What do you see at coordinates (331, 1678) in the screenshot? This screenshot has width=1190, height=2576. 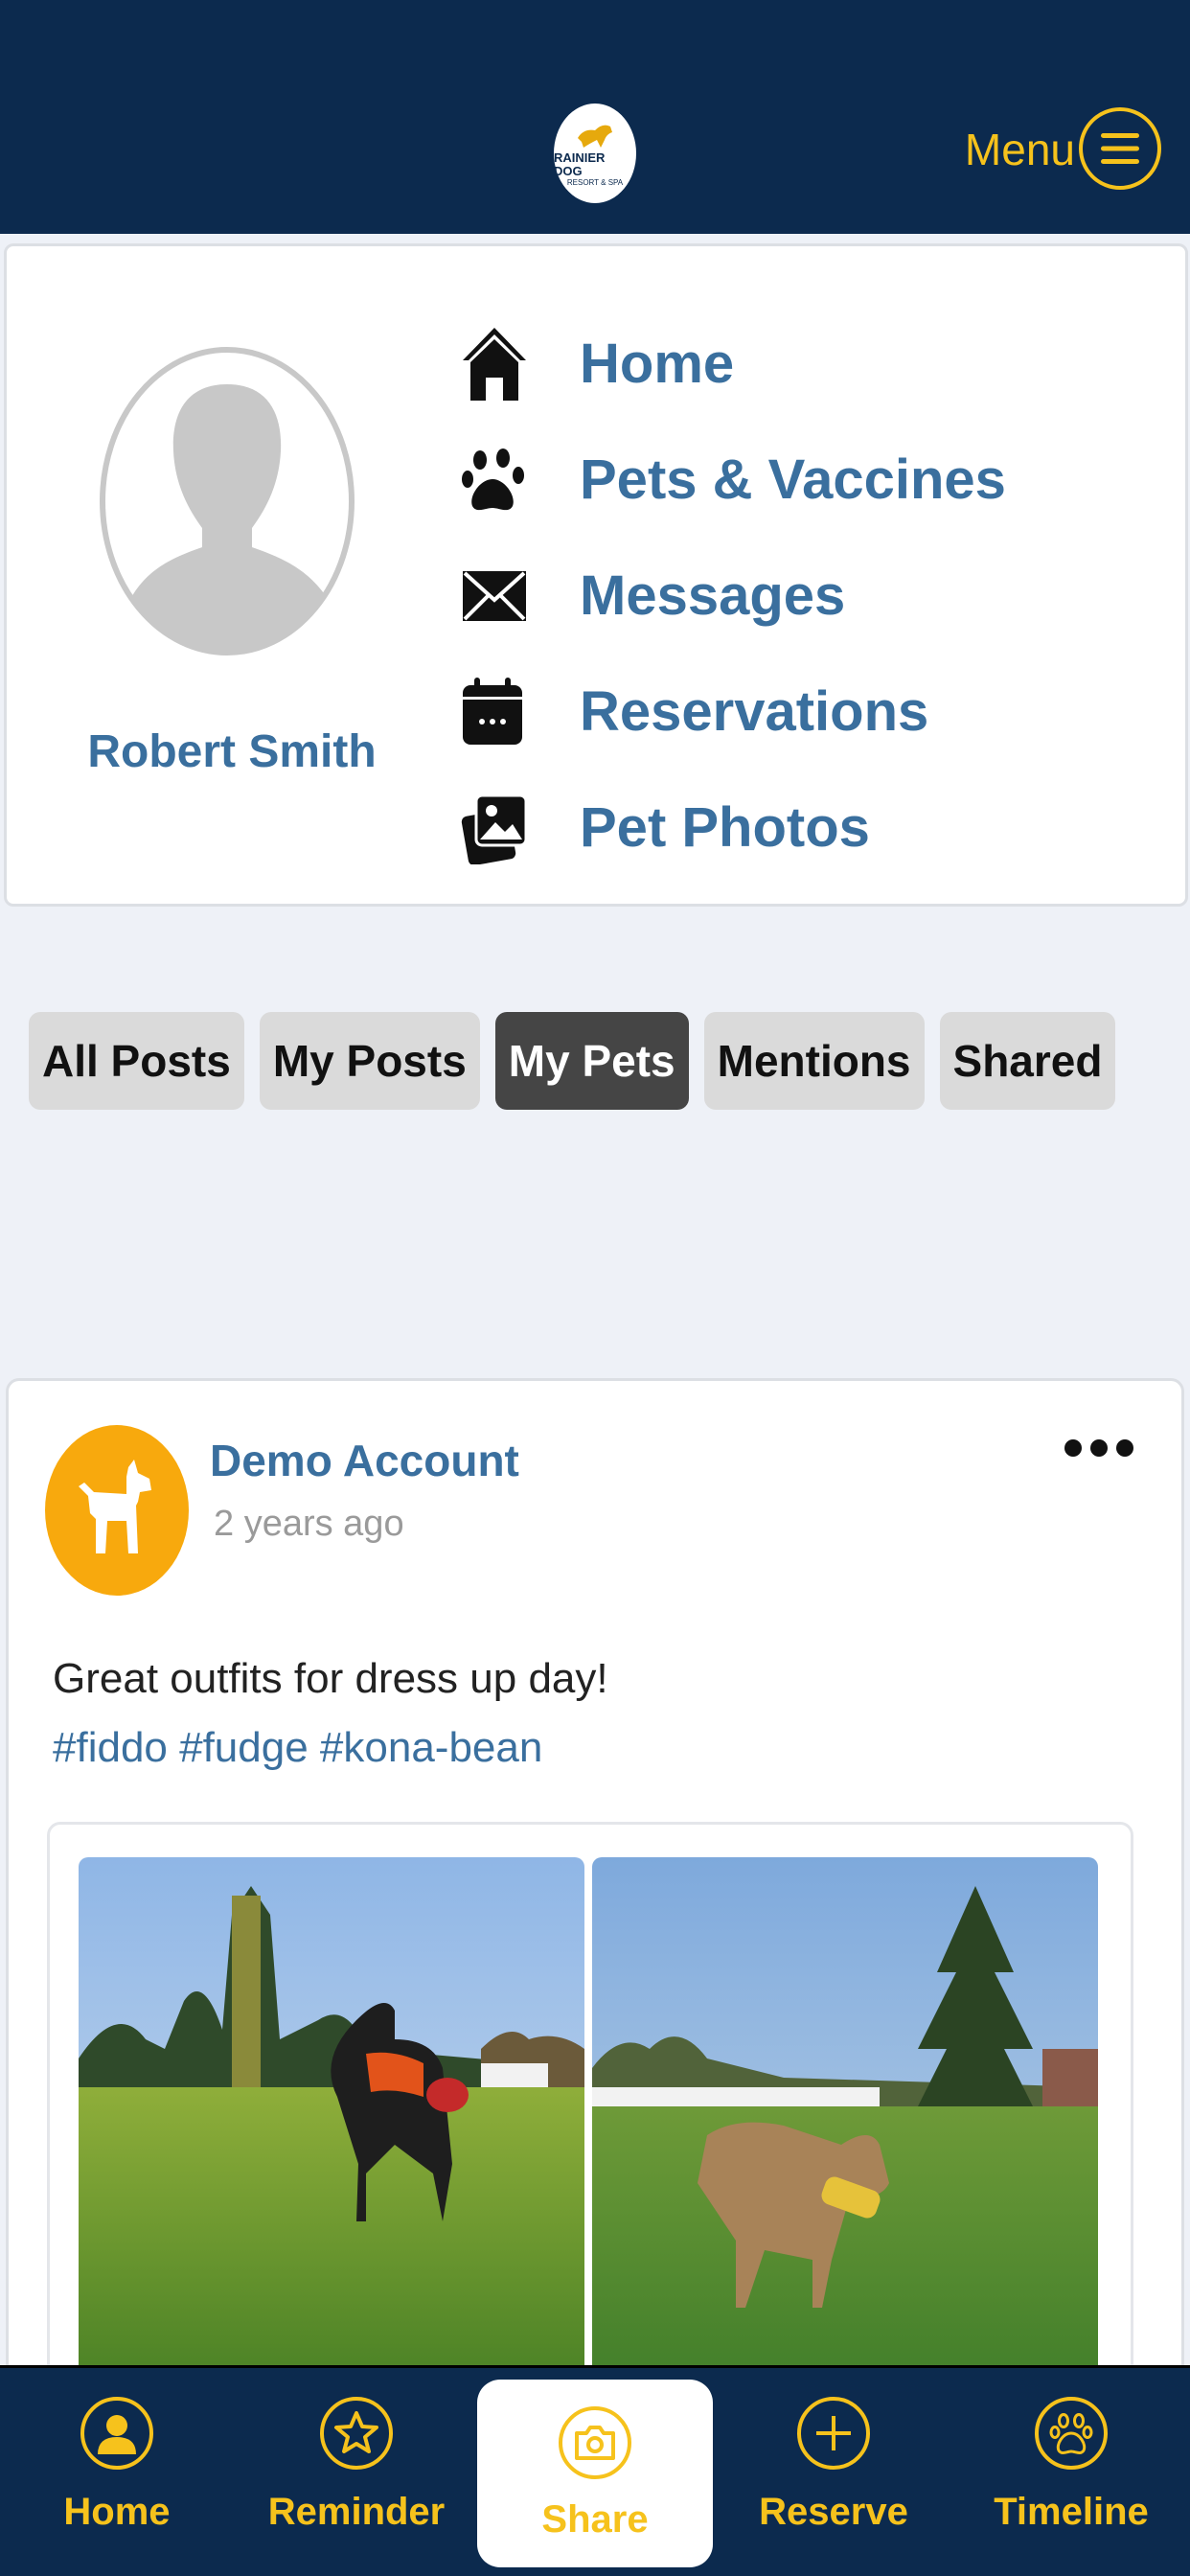 I see `post-text: Great outfits for dress up day!` at bounding box center [331, 1678].